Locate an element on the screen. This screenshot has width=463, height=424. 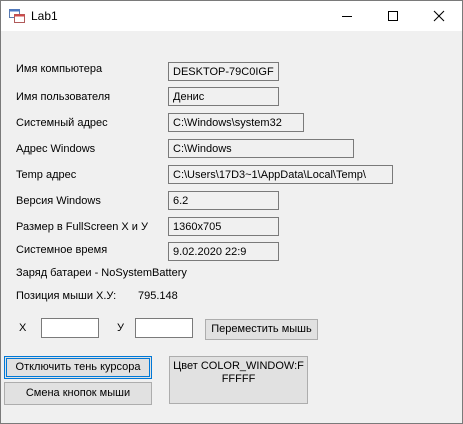
y-label: У is located at coordinates (120, 328).